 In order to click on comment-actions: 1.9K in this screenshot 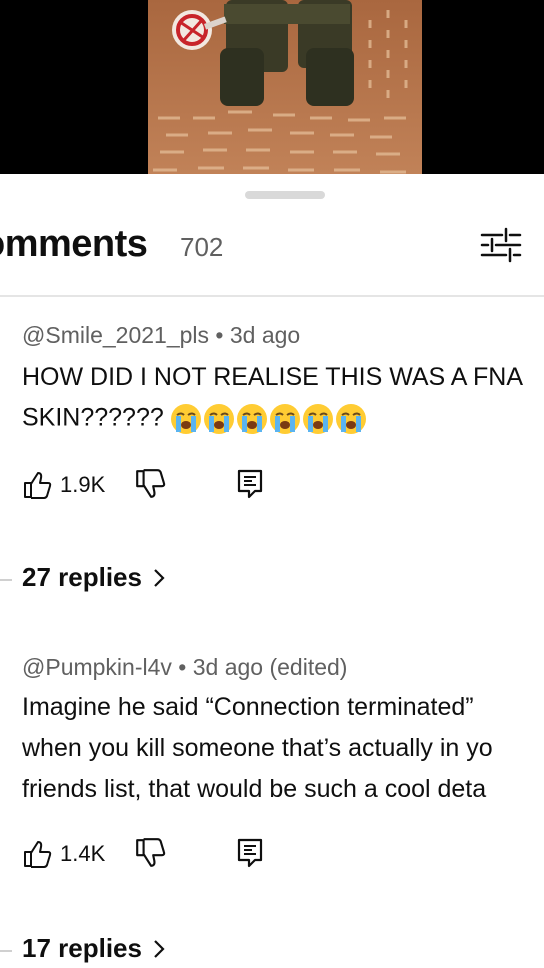, I will do `click(152, 485)`.